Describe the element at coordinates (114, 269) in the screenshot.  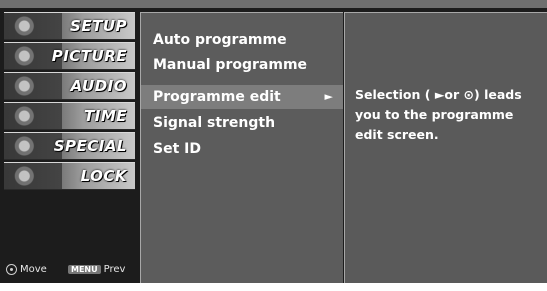
I see `prev-label: Prev` at that location.